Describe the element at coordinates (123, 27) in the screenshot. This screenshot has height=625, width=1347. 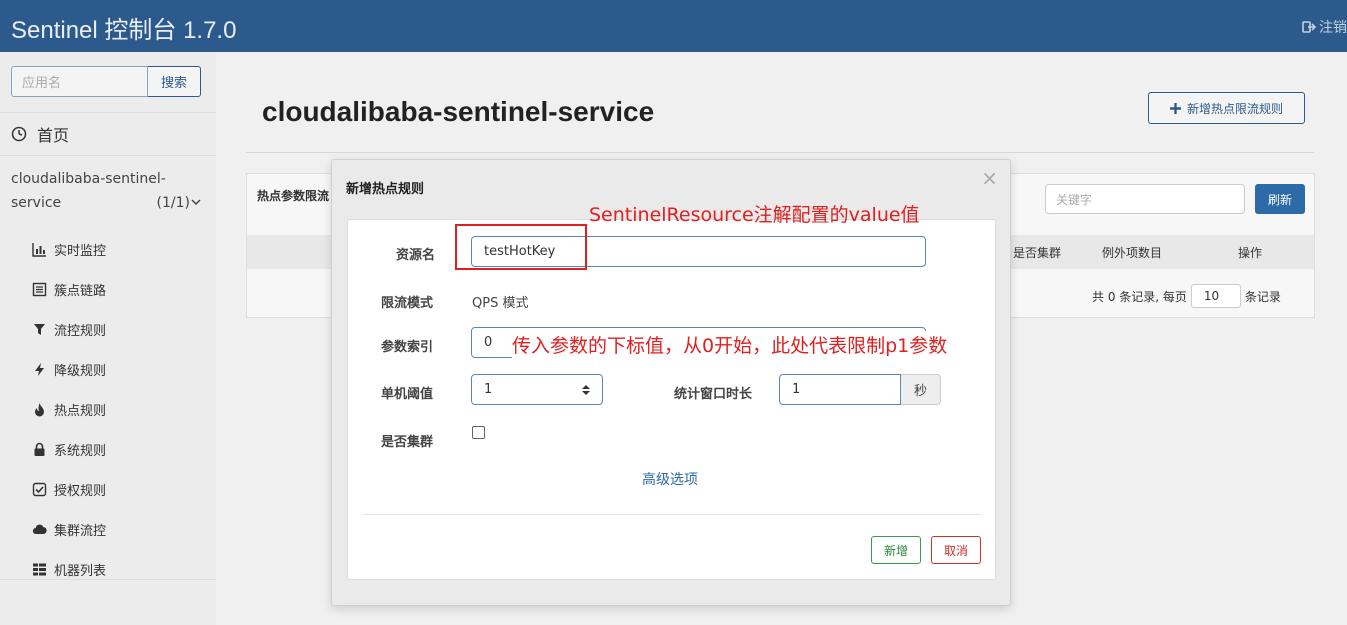
I see `brand-title: Sentinel 控制台 1.7.0` at that location.